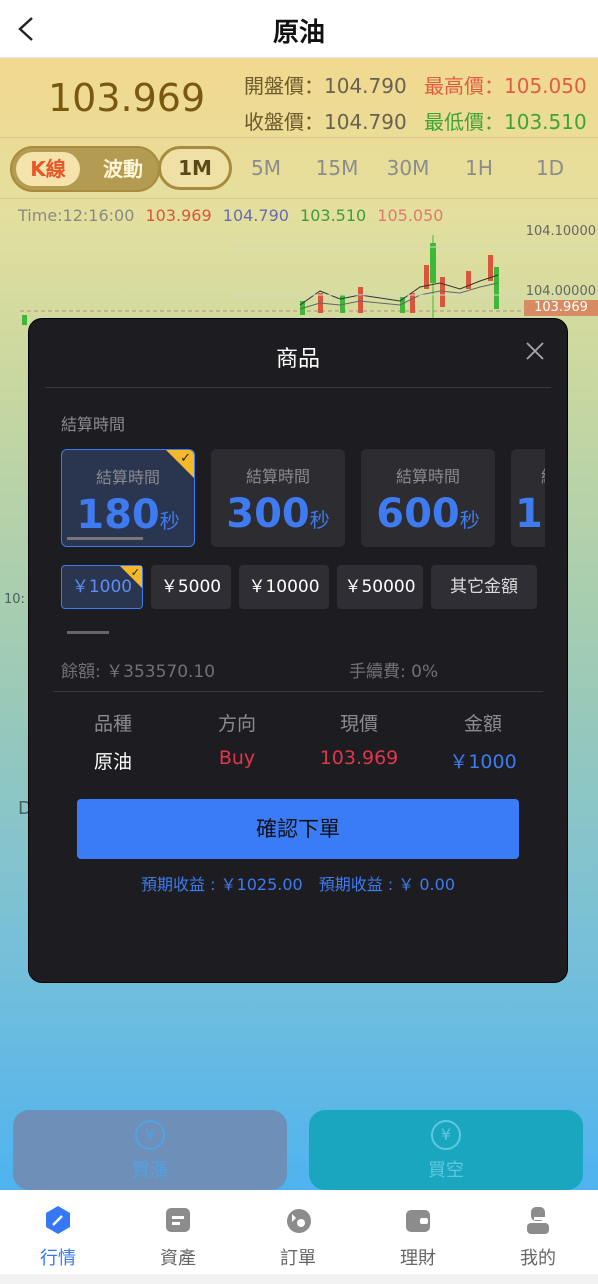 The width and height of the screenshot is (598, 1284). I want to click on time-option-value: 180秒, so click(128, 515).